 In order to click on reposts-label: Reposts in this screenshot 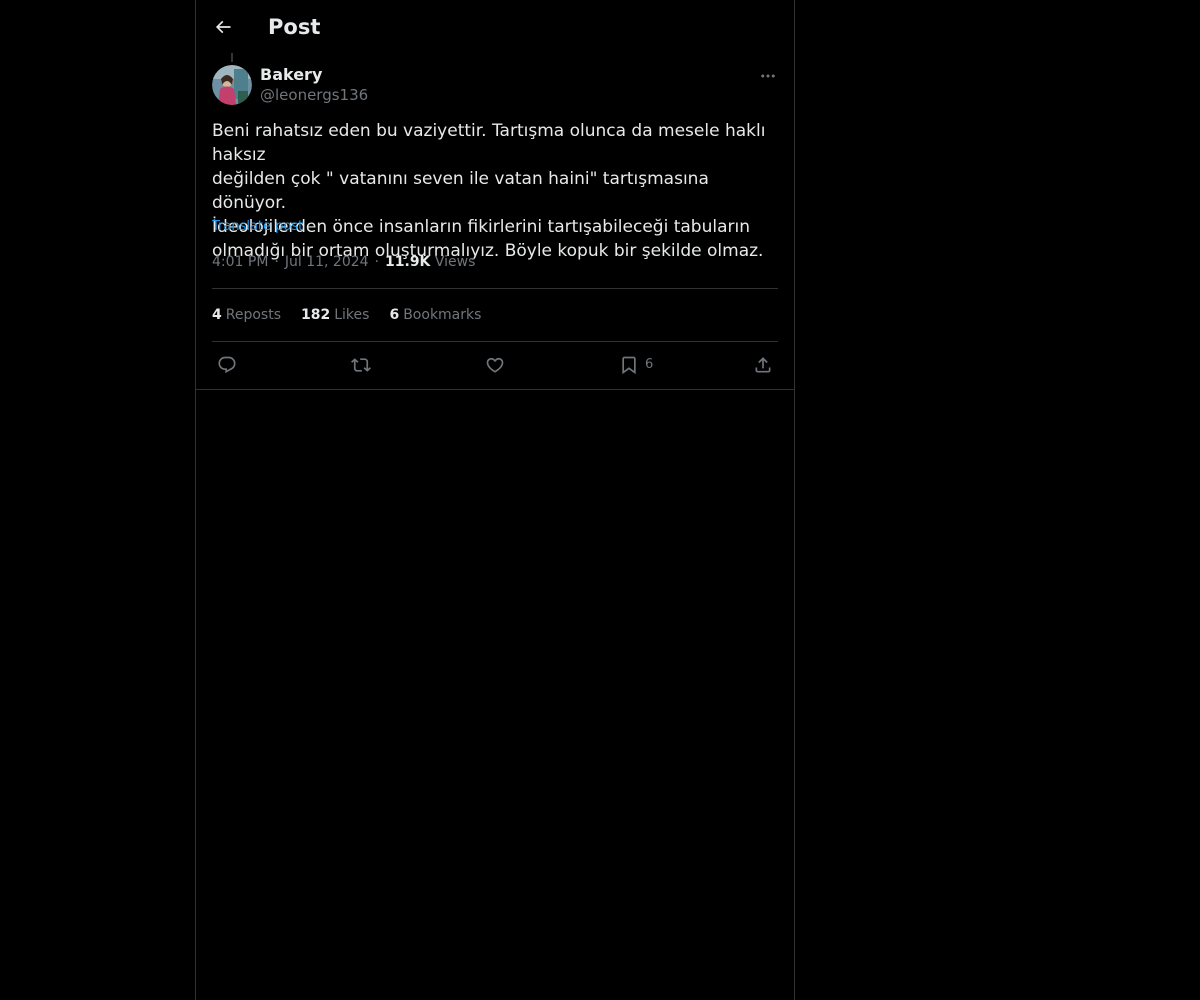, I will do `click(253, 315)`.